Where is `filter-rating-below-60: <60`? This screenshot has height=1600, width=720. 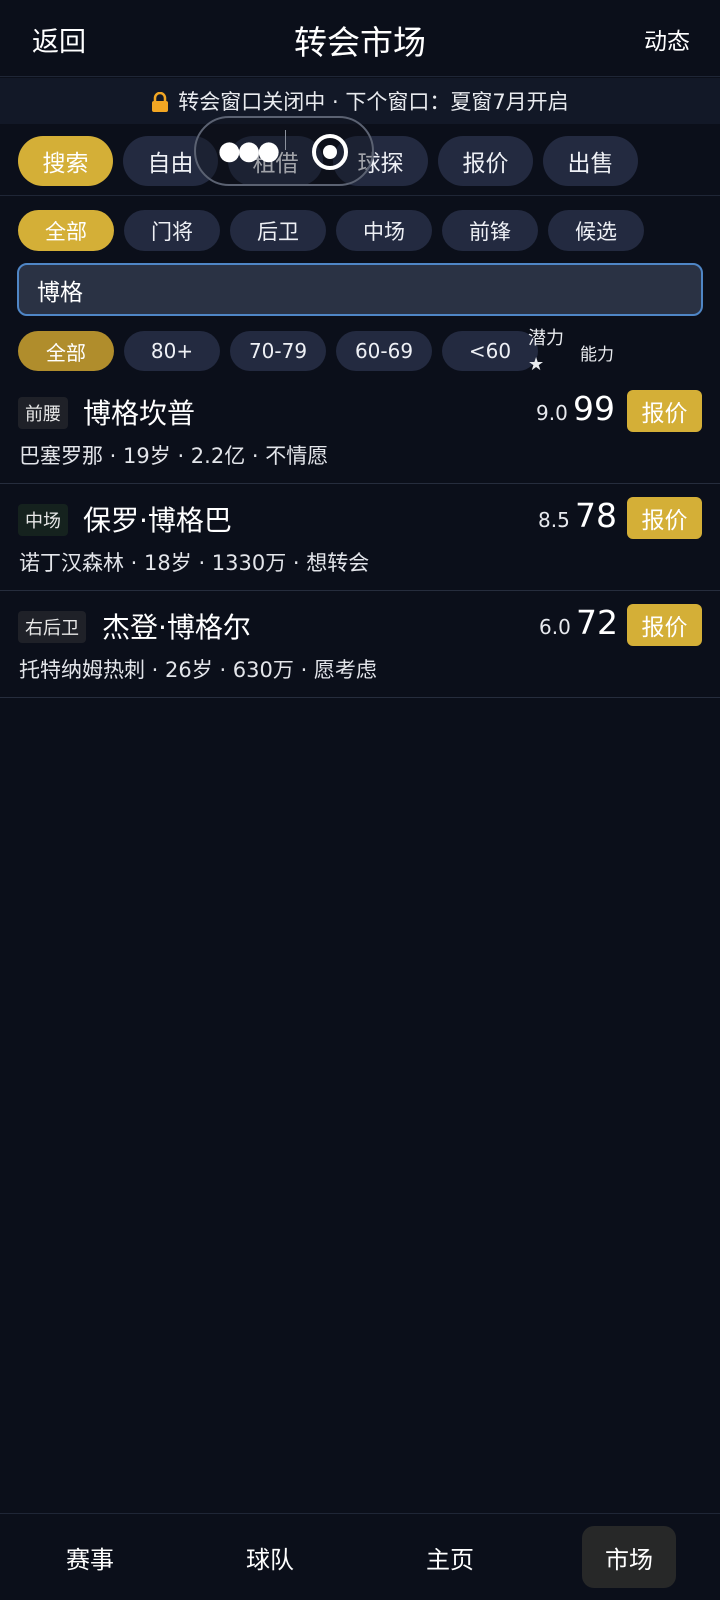
filter-rating-below-60: <60 is located at coordinates (490, 351).